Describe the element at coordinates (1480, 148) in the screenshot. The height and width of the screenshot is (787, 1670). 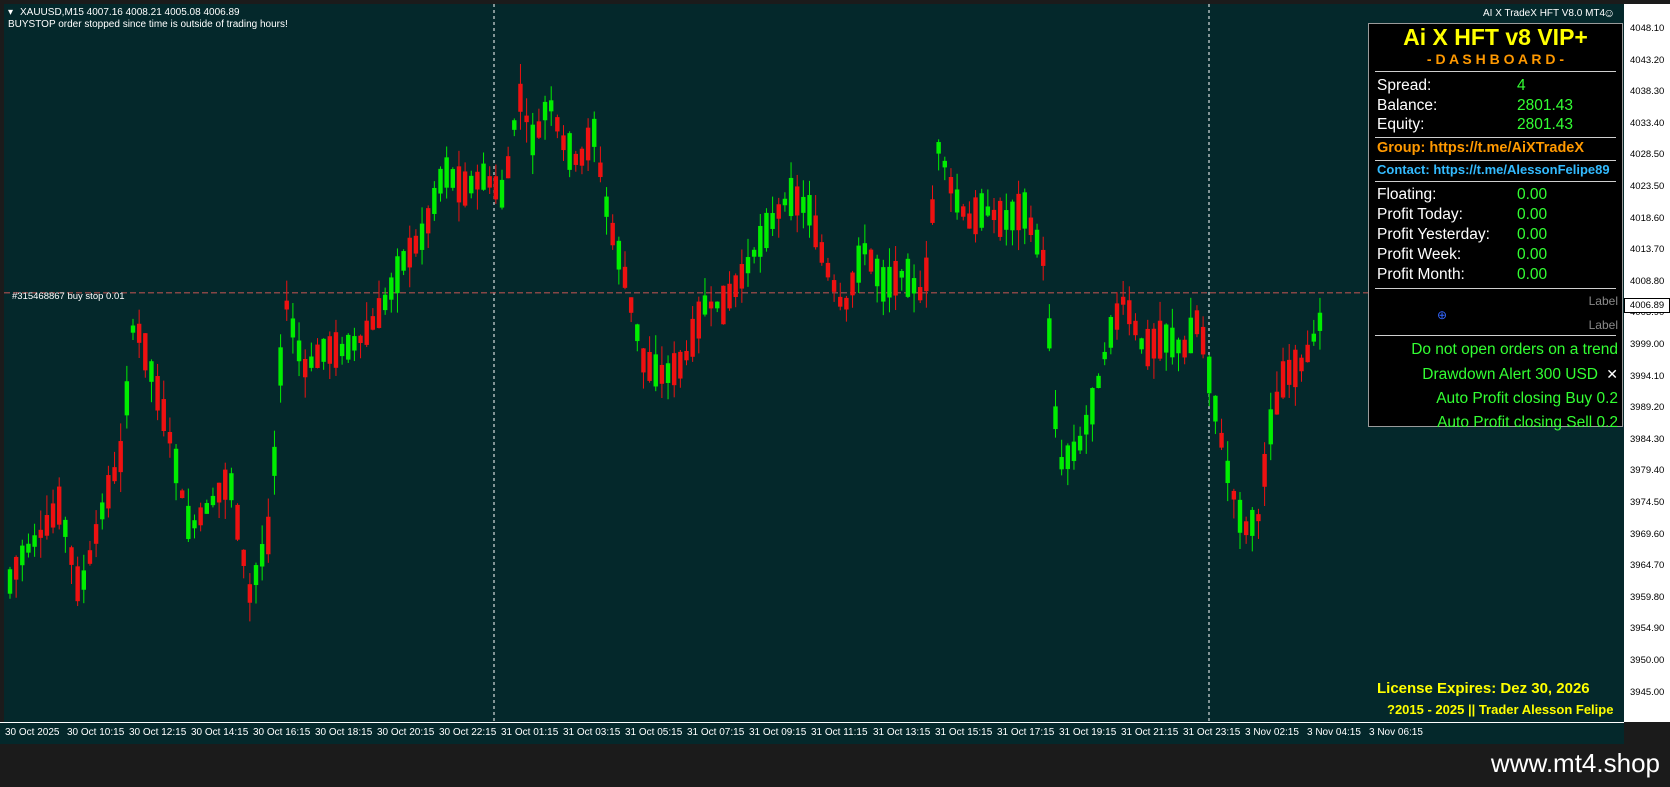
I see `group-link: Group: https://t.me/AiXTradeX` at that location.